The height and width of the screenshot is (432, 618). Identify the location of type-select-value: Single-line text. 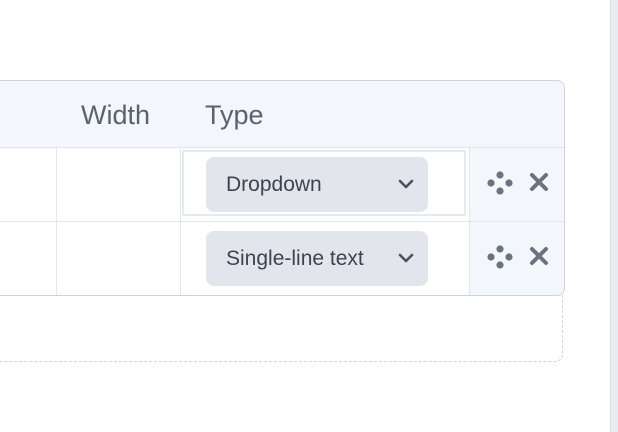
(295, 258).